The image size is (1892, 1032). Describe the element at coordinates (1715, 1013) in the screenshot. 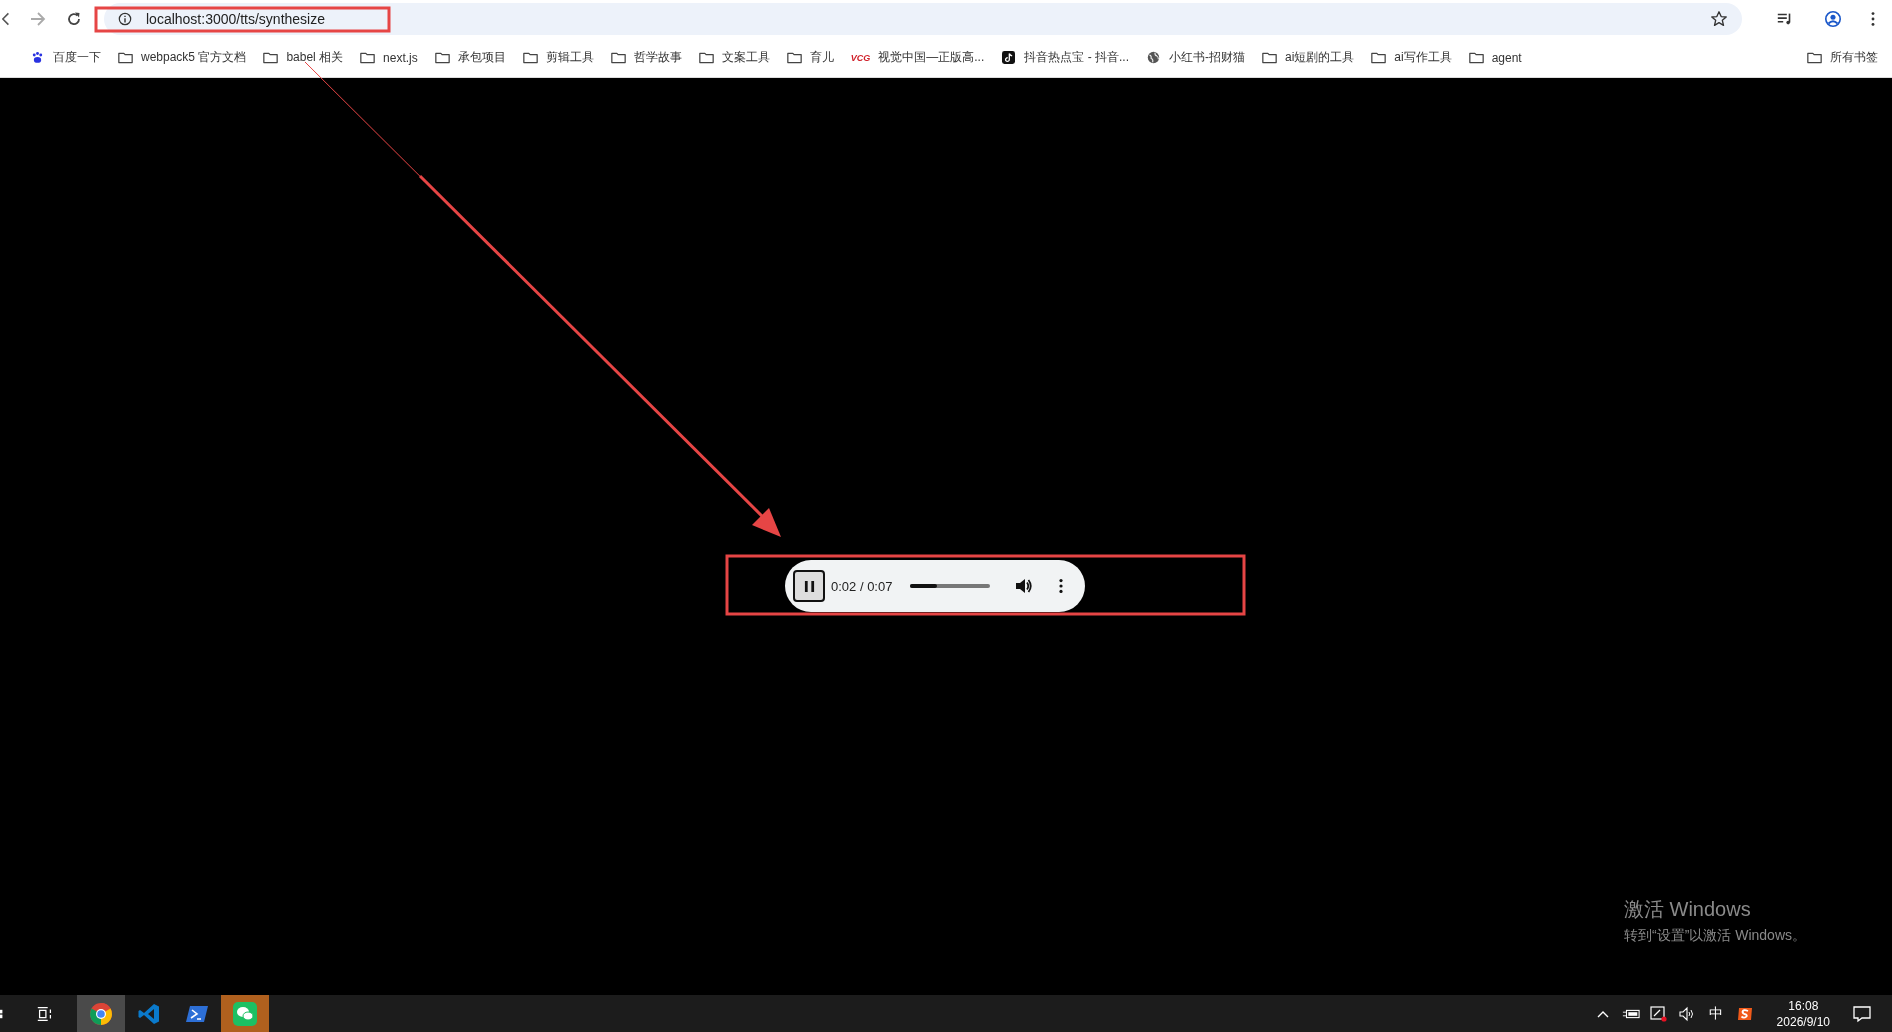

I see `input-method-indicator: 中` at that location.